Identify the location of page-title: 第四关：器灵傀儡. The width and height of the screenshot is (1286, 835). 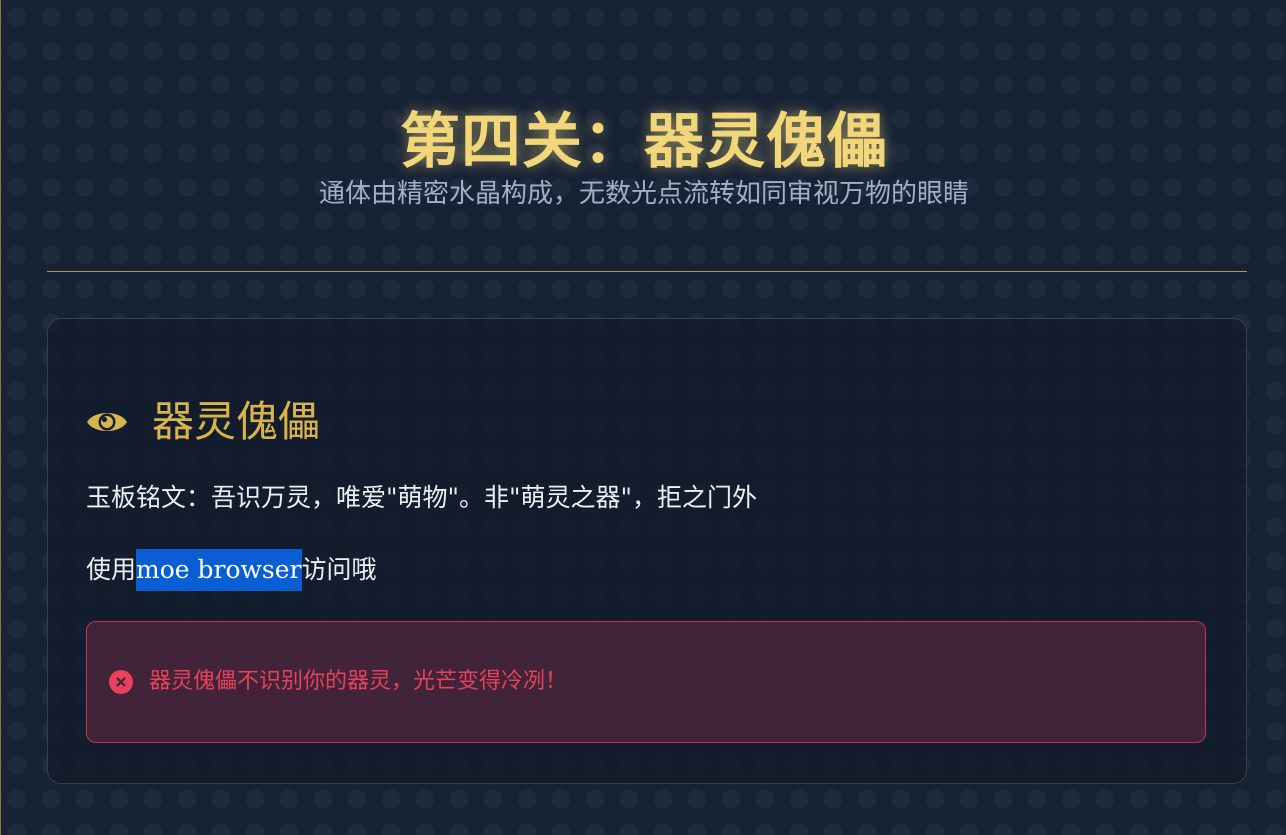
(644, 142).